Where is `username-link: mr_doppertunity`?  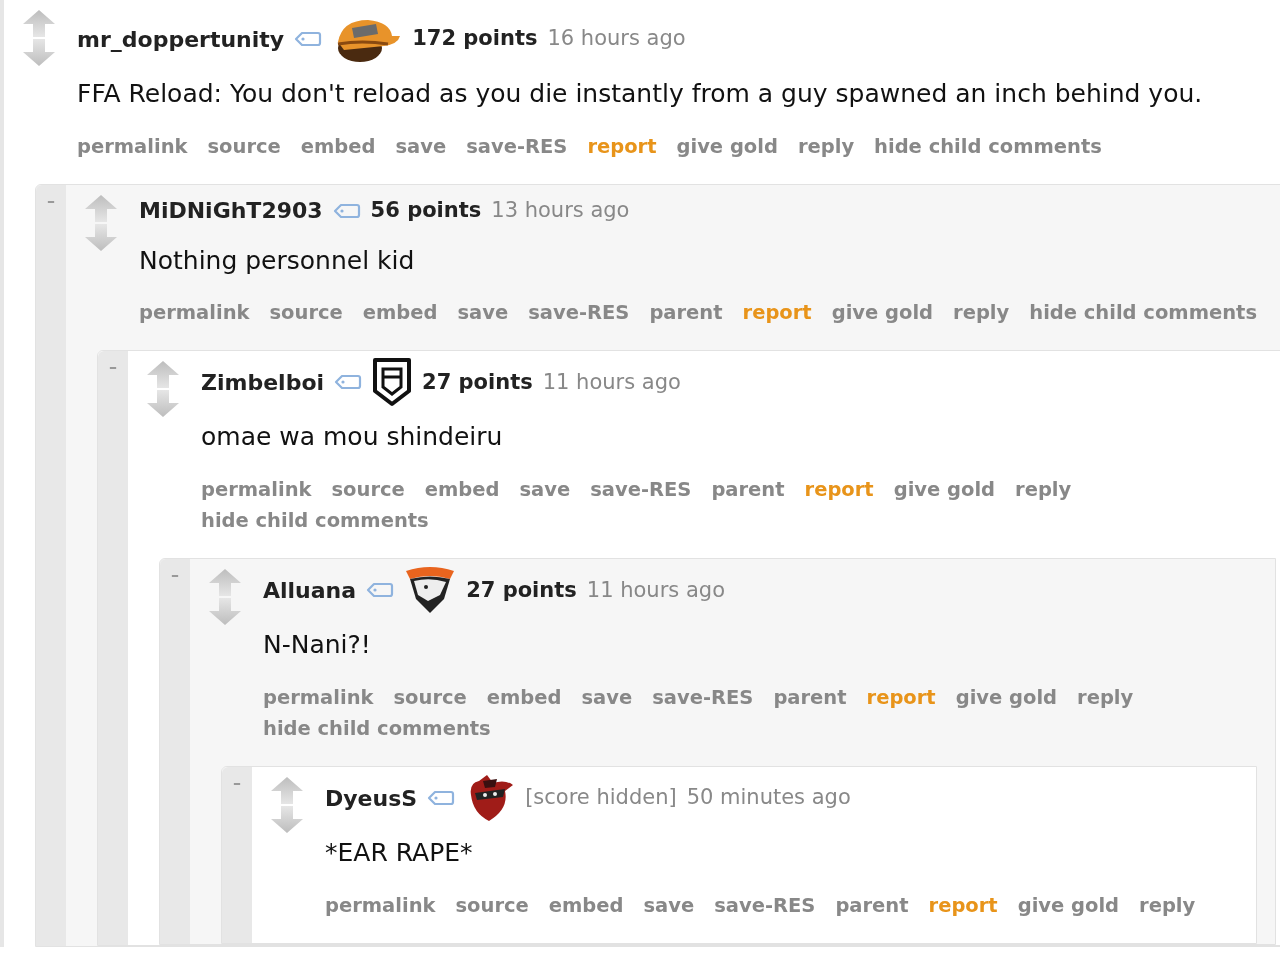 username-link: mr_doppertunity is located at coordinates (181, 39).